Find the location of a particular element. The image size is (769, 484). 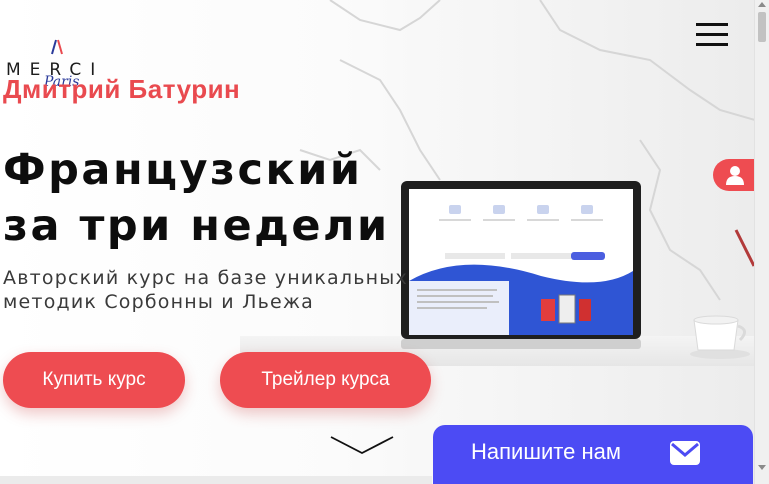

bottom-strip is located at coordinates (216, 480).